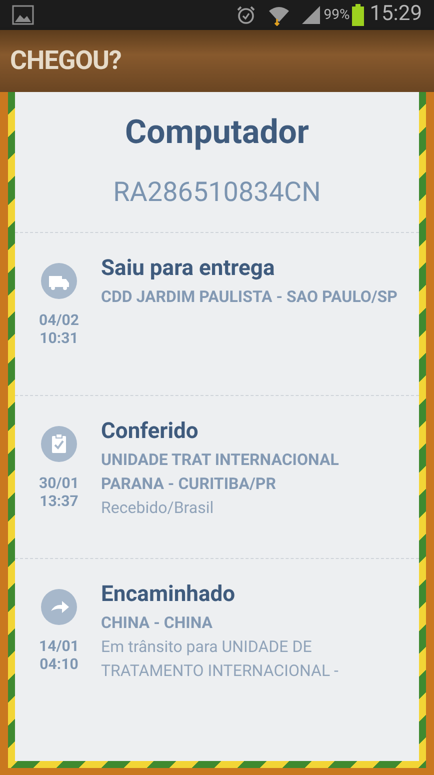 The image size is (434, 775). What do you see at coordinates (66, 61) in the screenshot?
I see `app-title: CHEGOU?` at bounding box center [66, 61].